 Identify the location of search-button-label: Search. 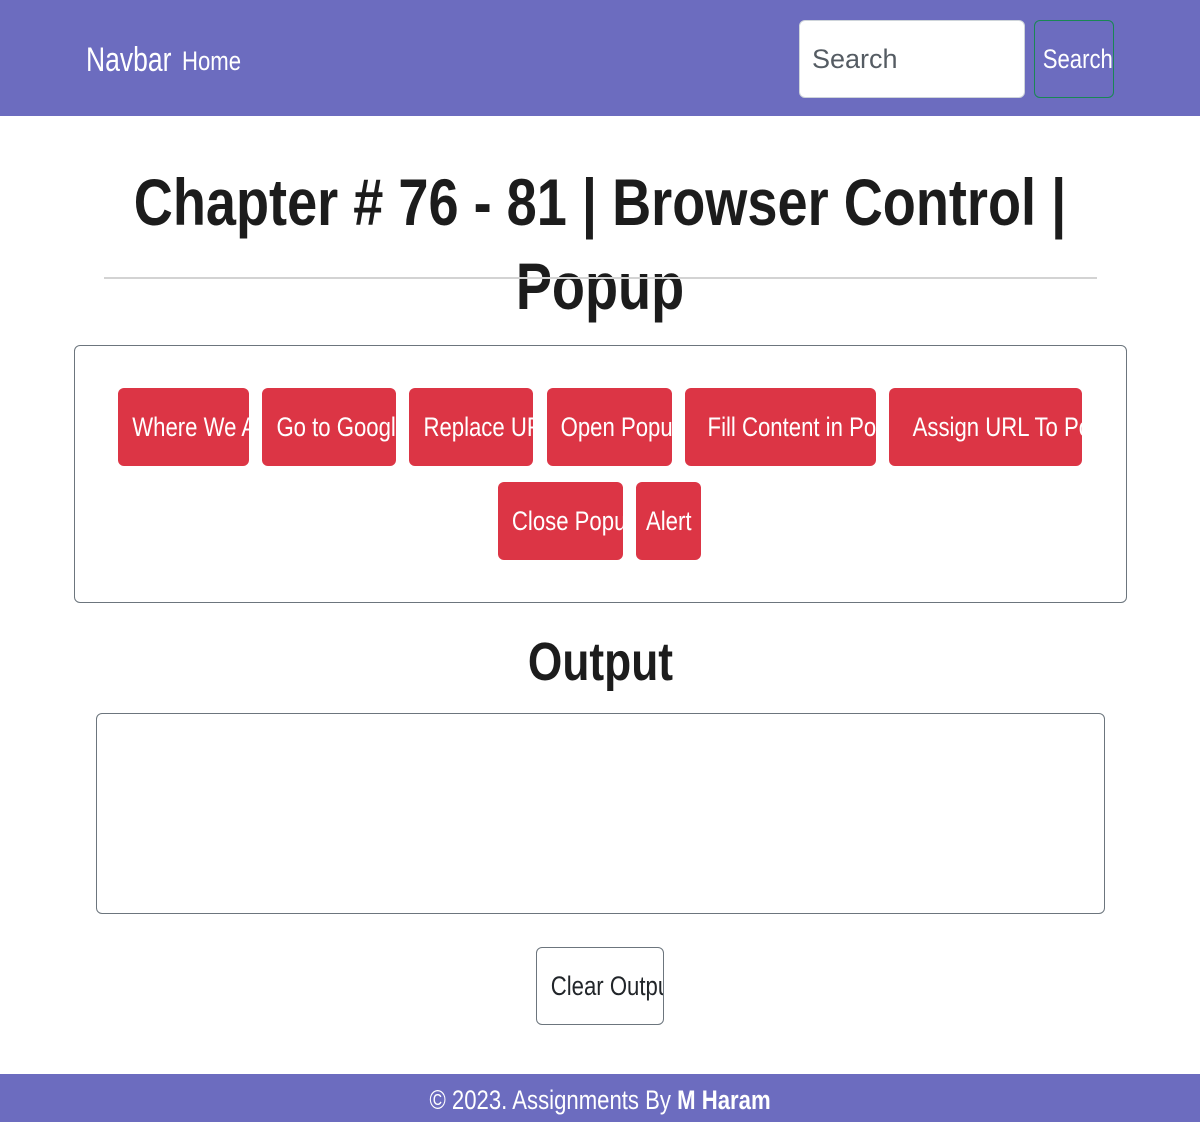
(1077, 58).